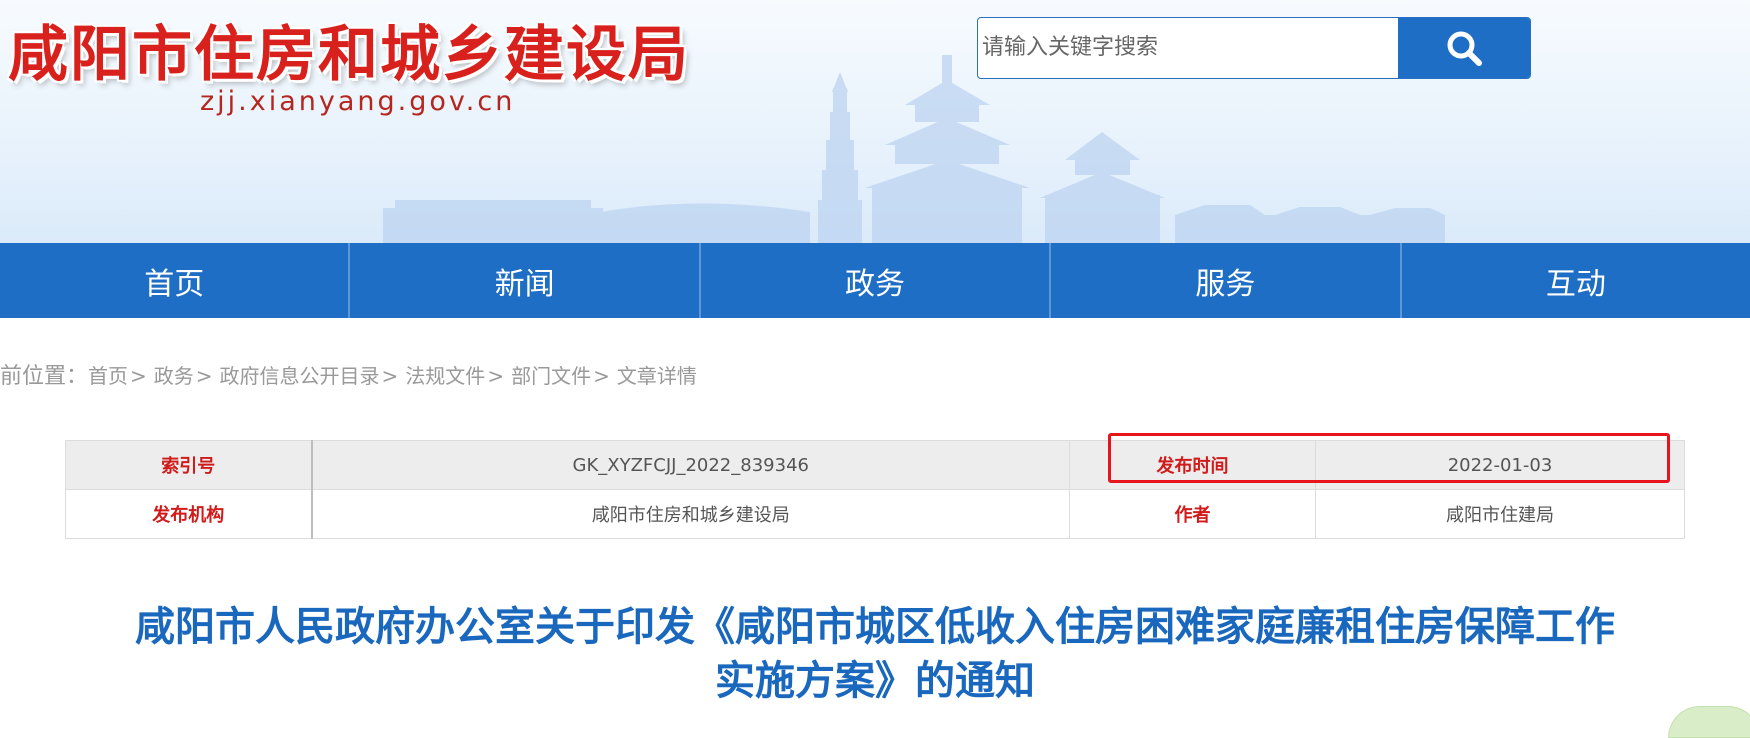 This screenshot has width=1750, height=738. I want to click on author-value: 咸阳市住建局, so click(1500, 514).